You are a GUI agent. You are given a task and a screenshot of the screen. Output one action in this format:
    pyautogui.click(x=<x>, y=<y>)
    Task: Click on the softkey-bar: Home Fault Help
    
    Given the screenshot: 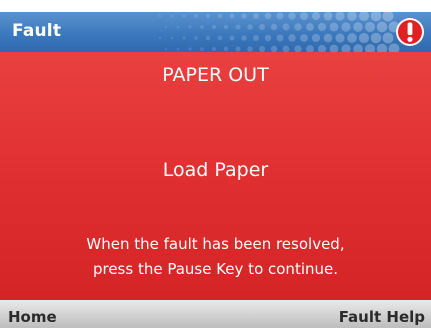 What is the action you would take?
    pyautogui.click(x=215, y=314)
    